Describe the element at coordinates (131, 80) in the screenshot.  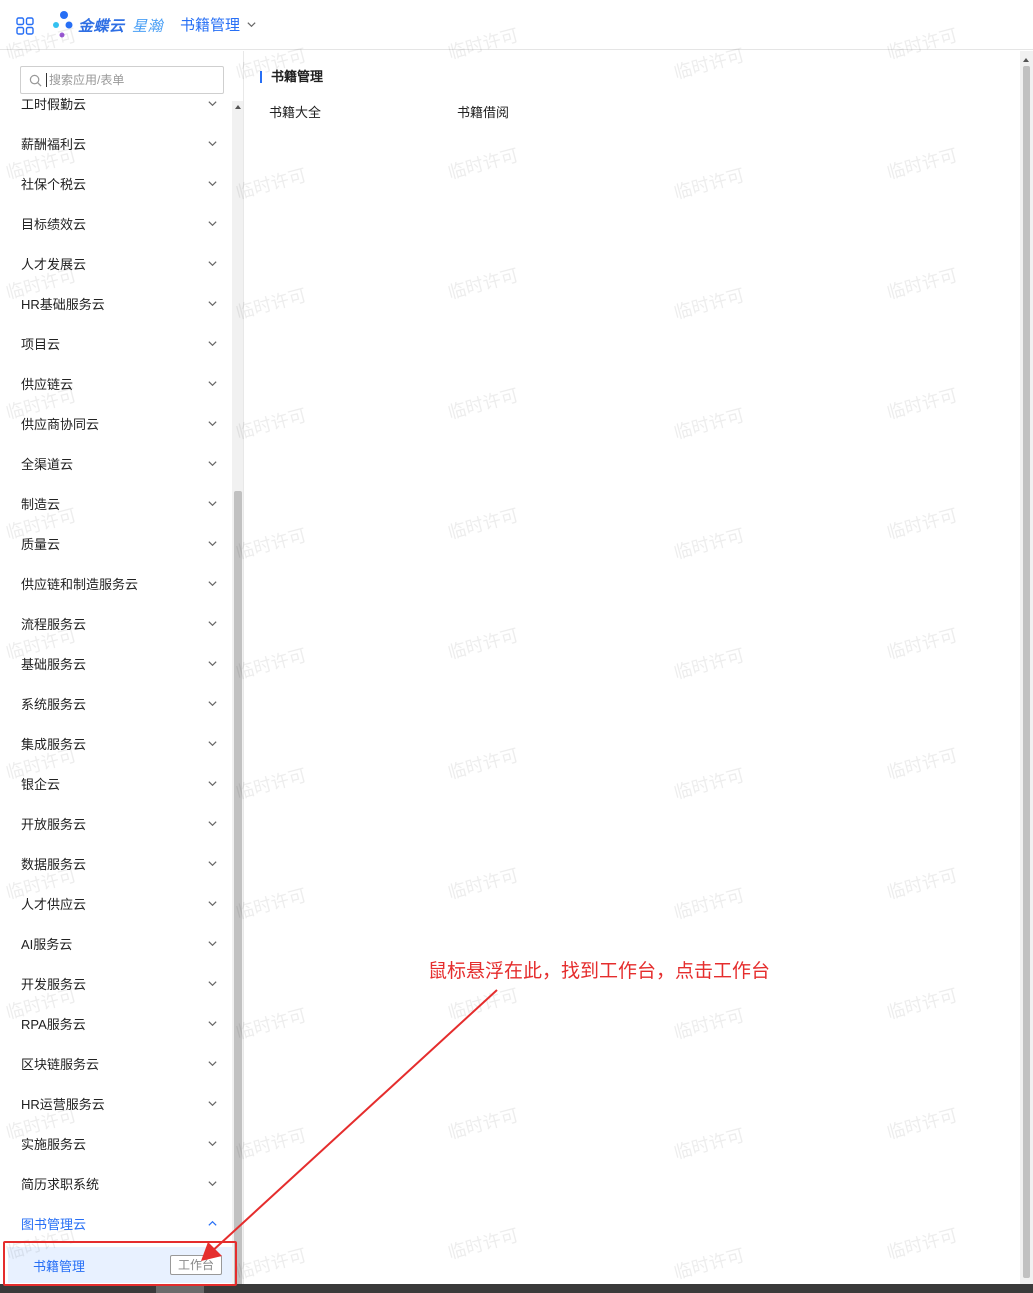
I see `search-input` at that location.